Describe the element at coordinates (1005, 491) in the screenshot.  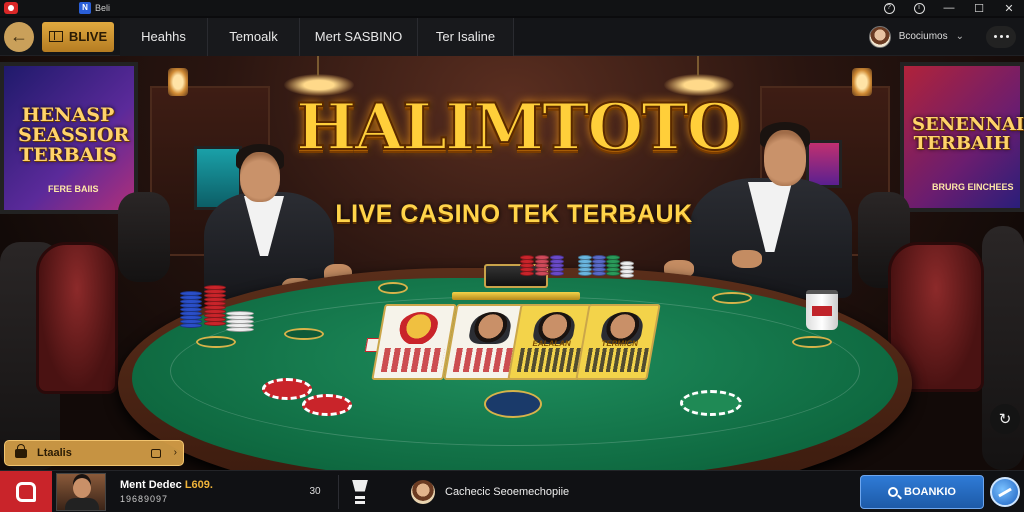
I see `globe-icon` at that location.